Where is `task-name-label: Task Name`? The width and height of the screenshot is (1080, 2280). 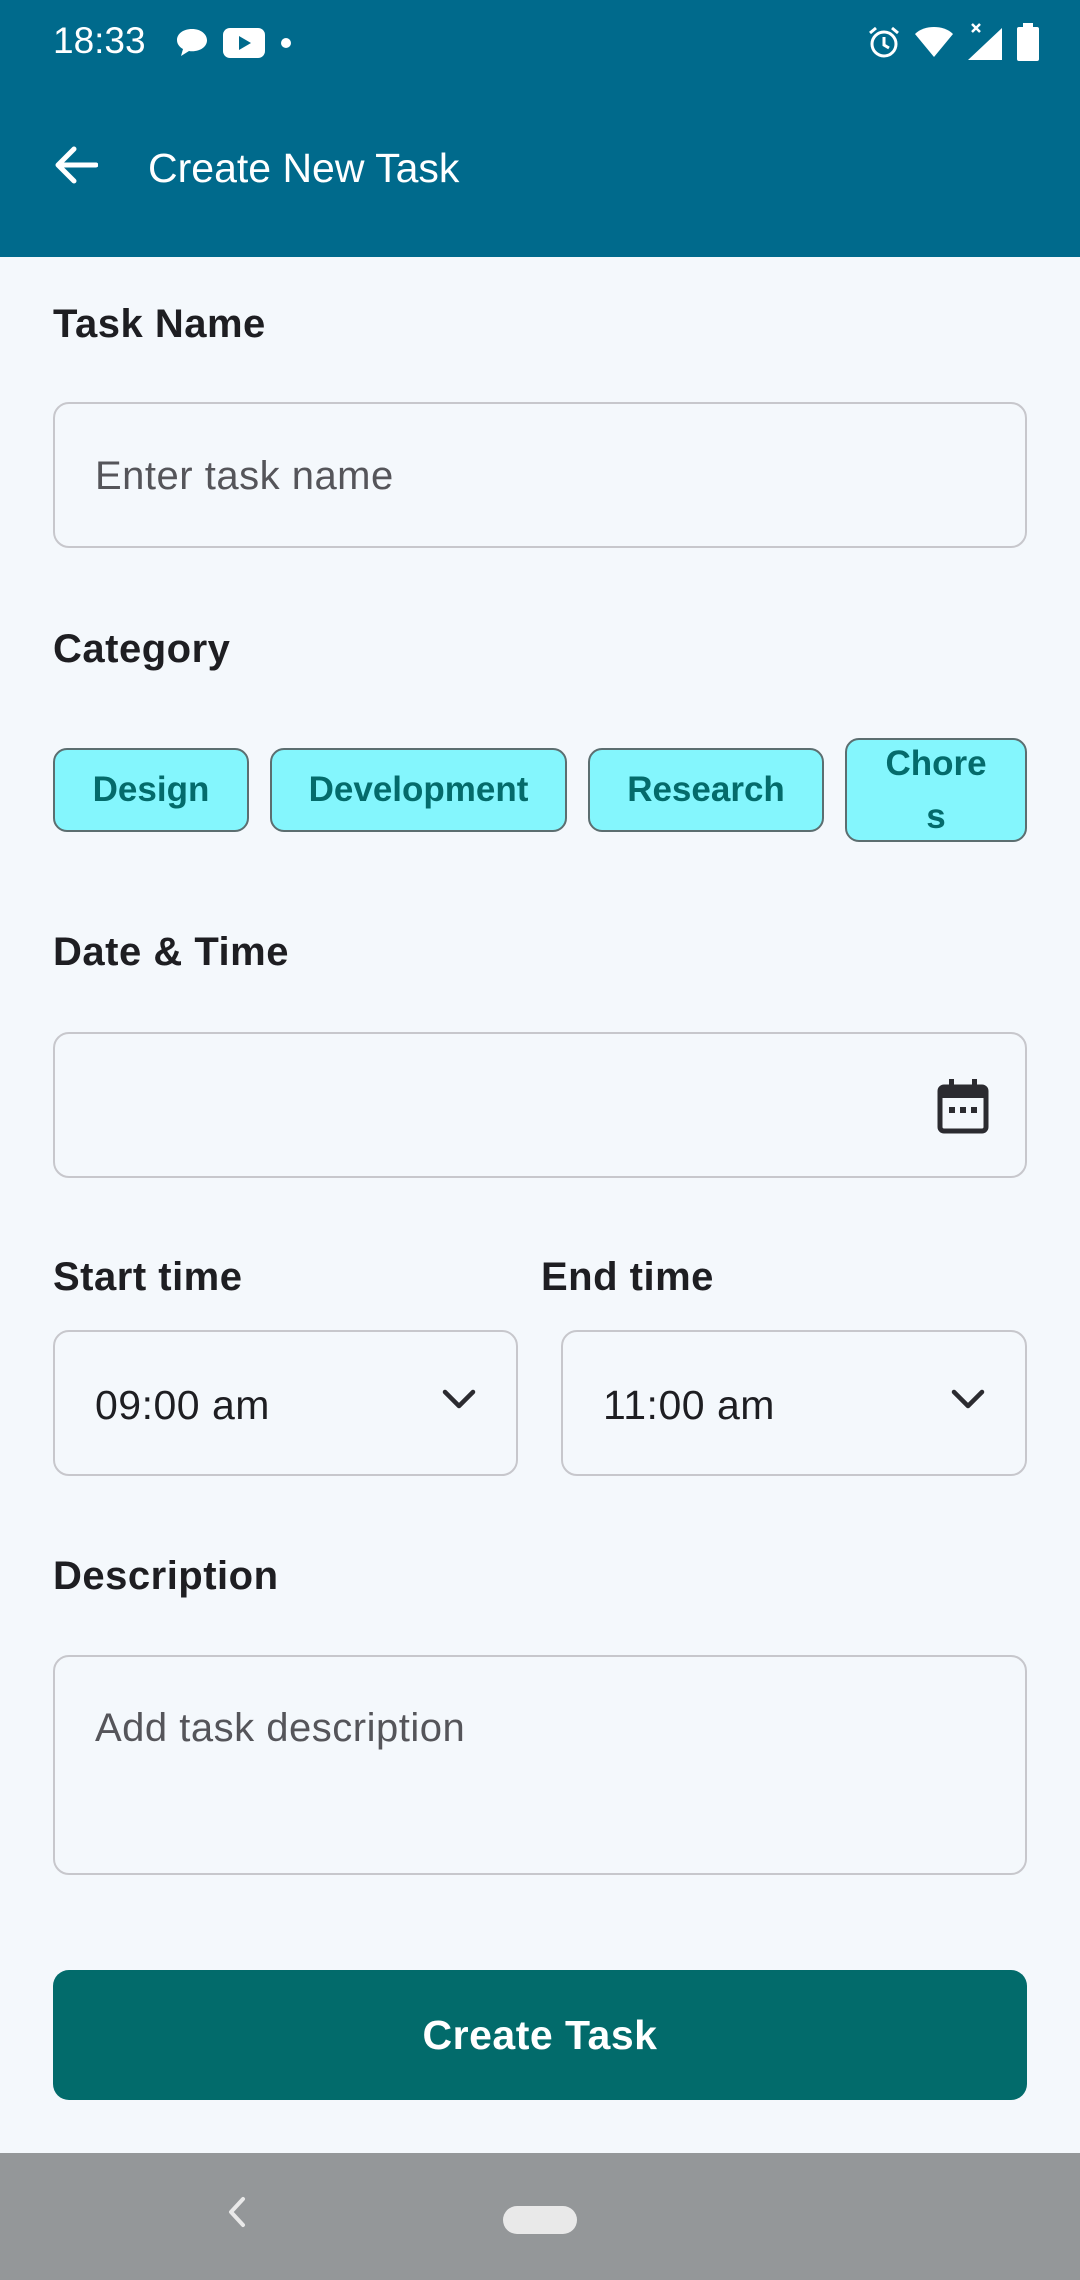 task-name-label: Task Name is located at coordinates (159, 324).